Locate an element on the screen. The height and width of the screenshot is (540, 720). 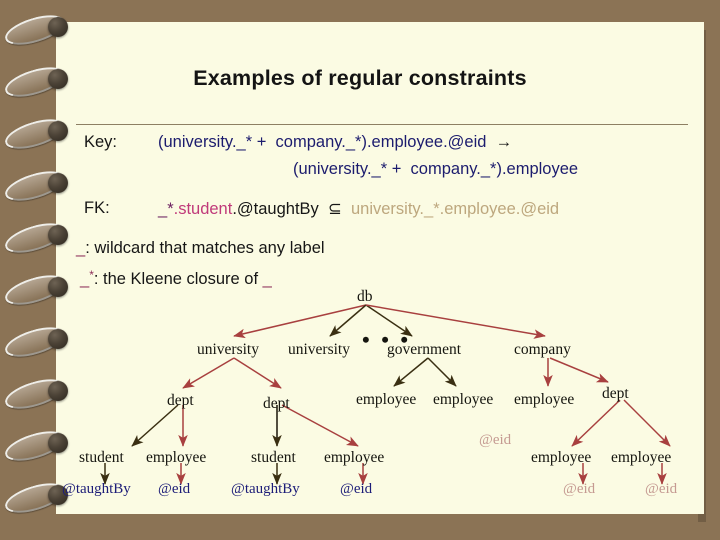
edge-university-dept2 is located at coordinates (257, 373).